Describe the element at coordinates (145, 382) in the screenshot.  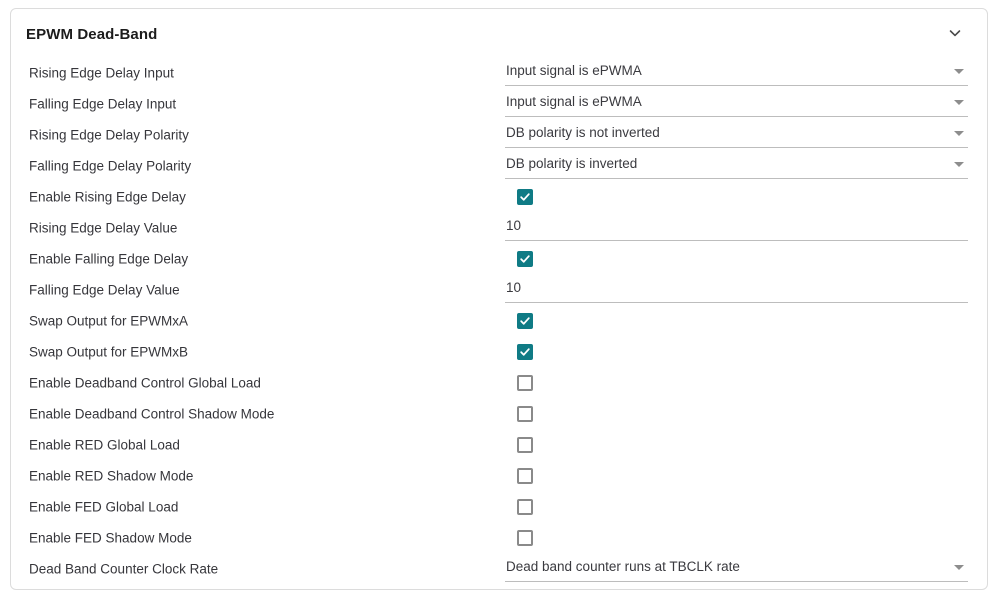
I see `setting-label: Enable Deadband Control Global Load` at that location.